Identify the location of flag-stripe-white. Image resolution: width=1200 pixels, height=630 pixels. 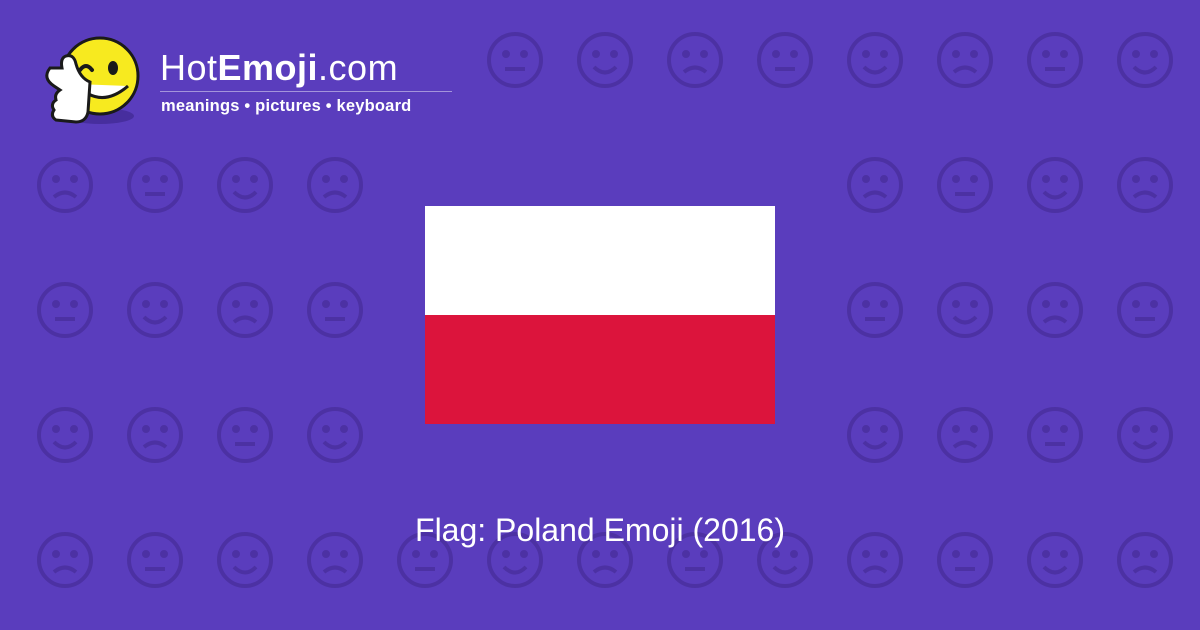
(600, 260).